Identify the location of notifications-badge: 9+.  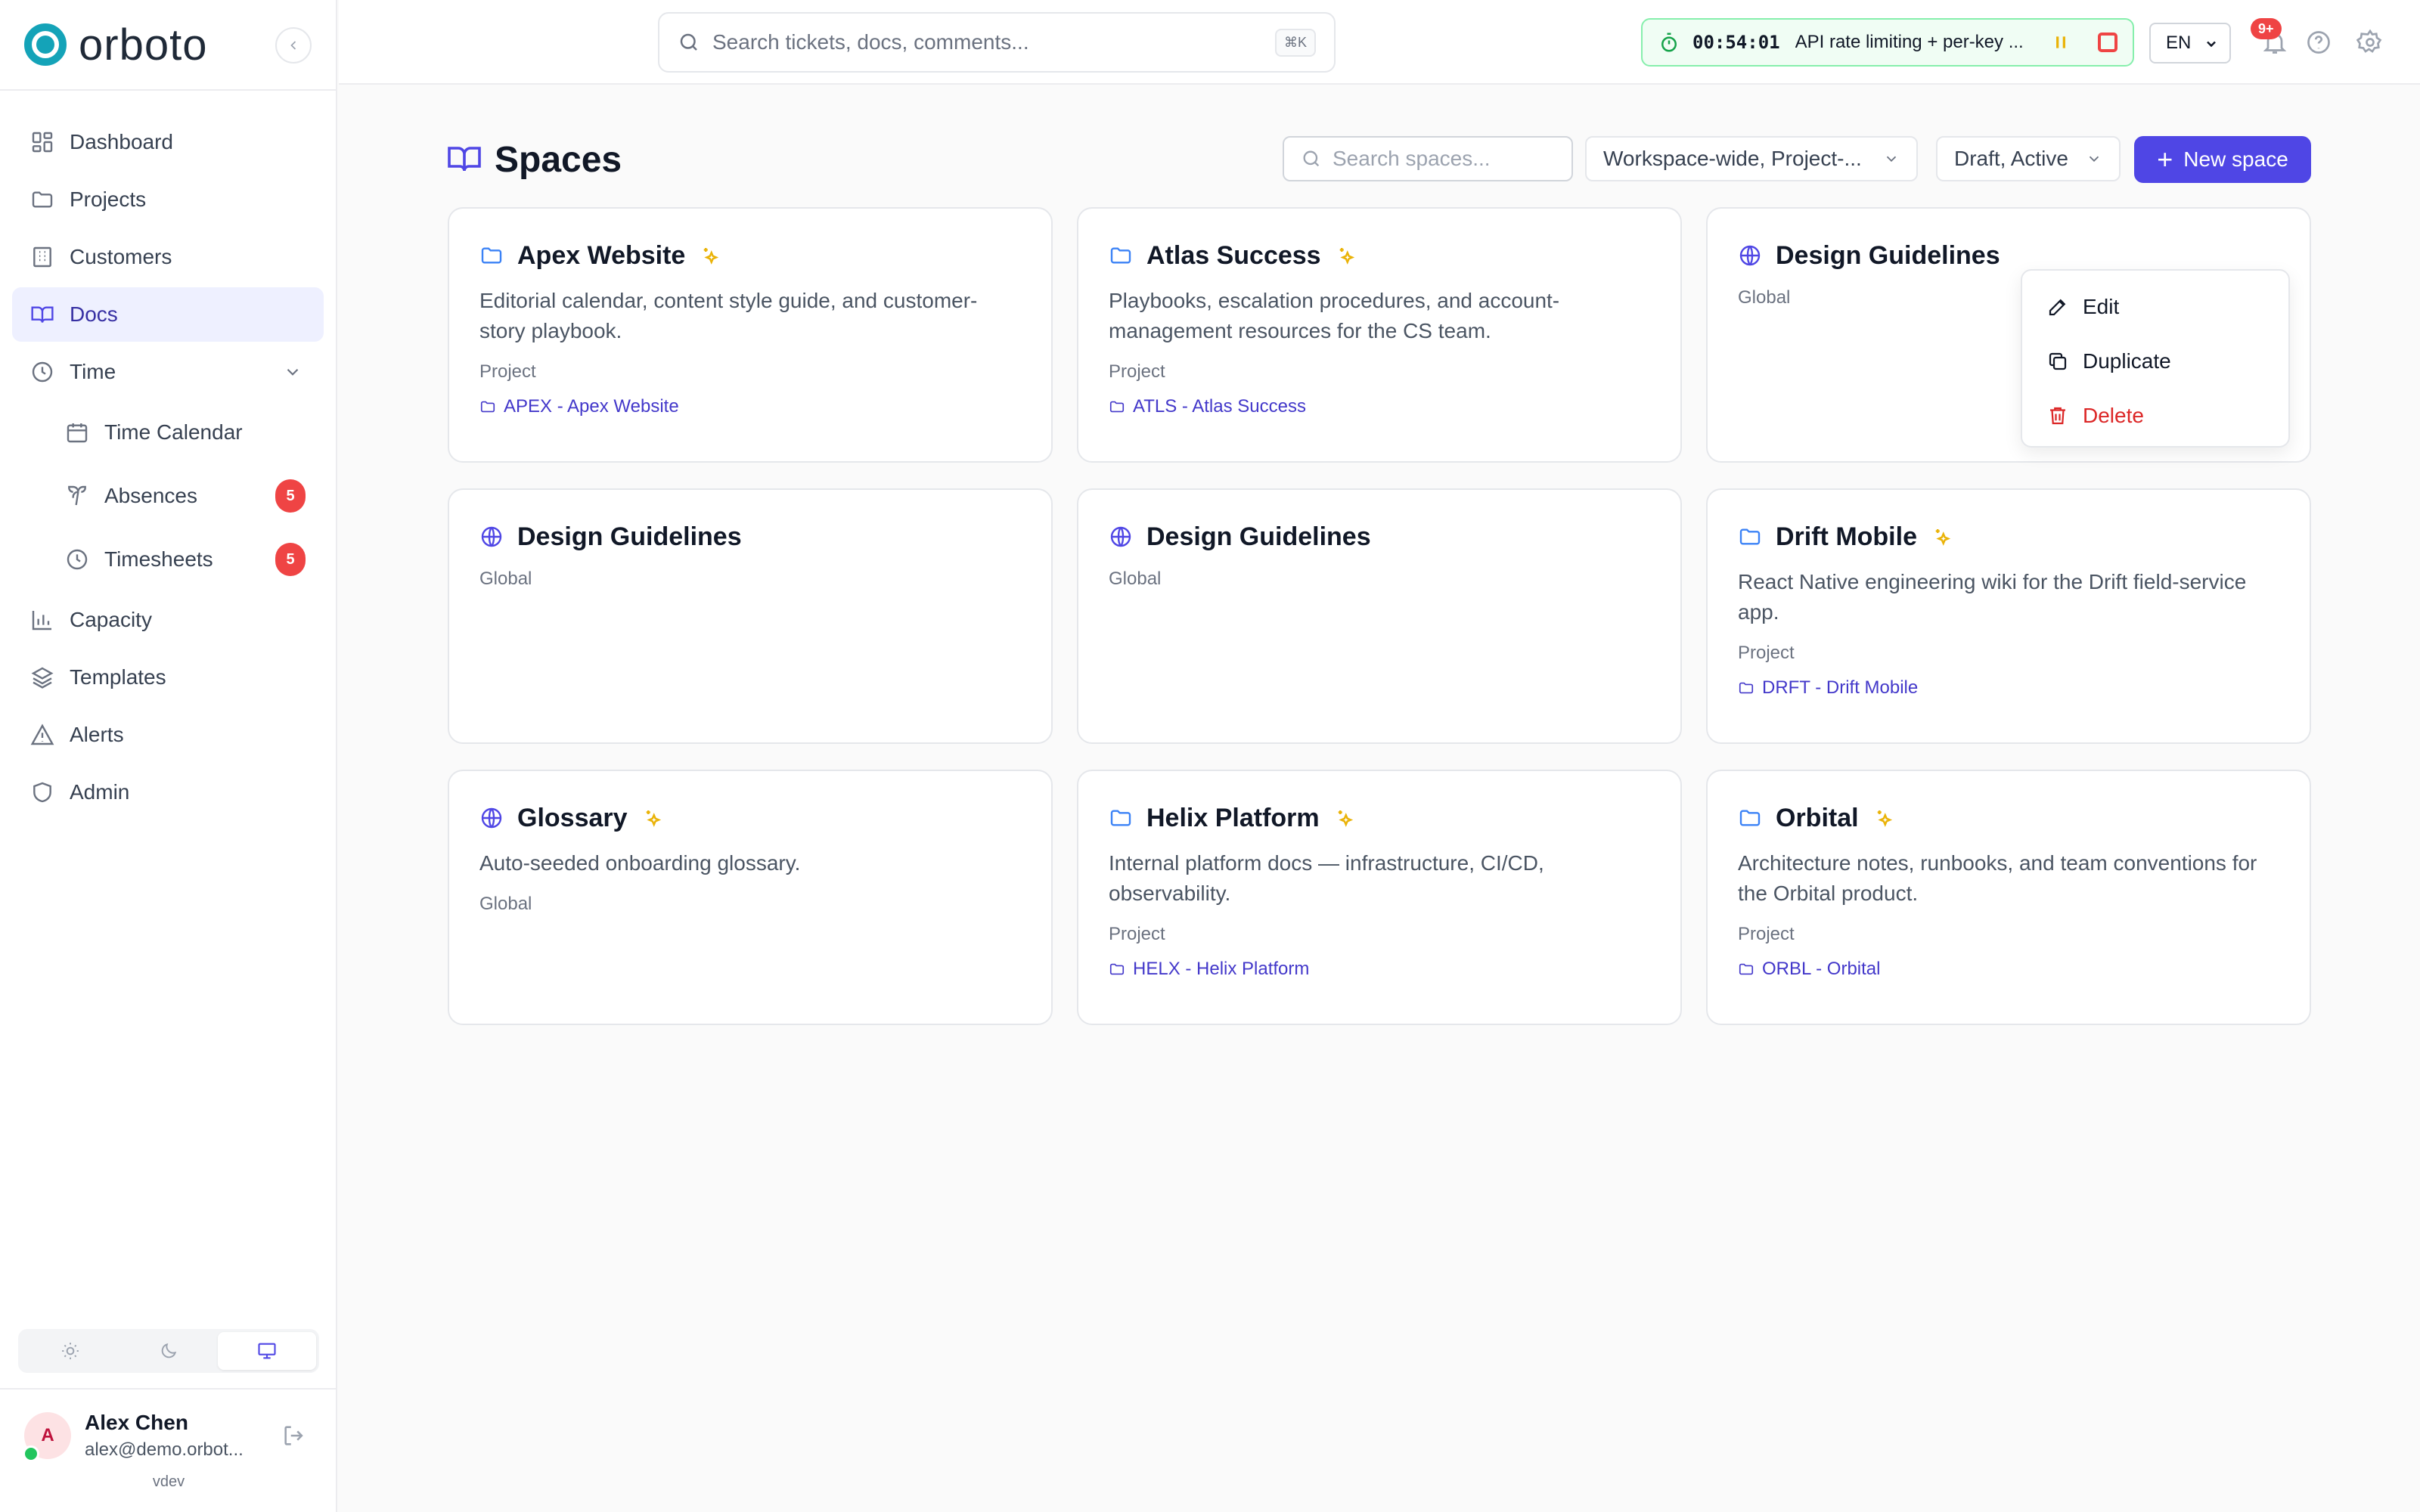
(2266, 28).